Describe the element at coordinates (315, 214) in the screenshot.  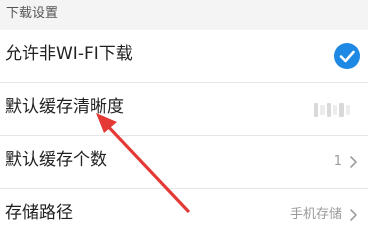
I see `setting-value-storage-path: 手机存储` at that location.